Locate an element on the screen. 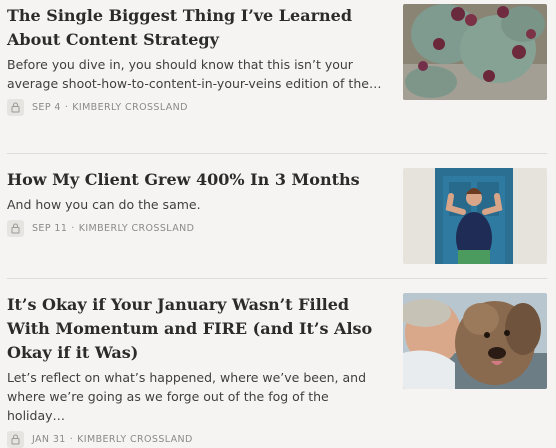  post-subtitle: And how you can do the same. is located at coordinates (104, 204).